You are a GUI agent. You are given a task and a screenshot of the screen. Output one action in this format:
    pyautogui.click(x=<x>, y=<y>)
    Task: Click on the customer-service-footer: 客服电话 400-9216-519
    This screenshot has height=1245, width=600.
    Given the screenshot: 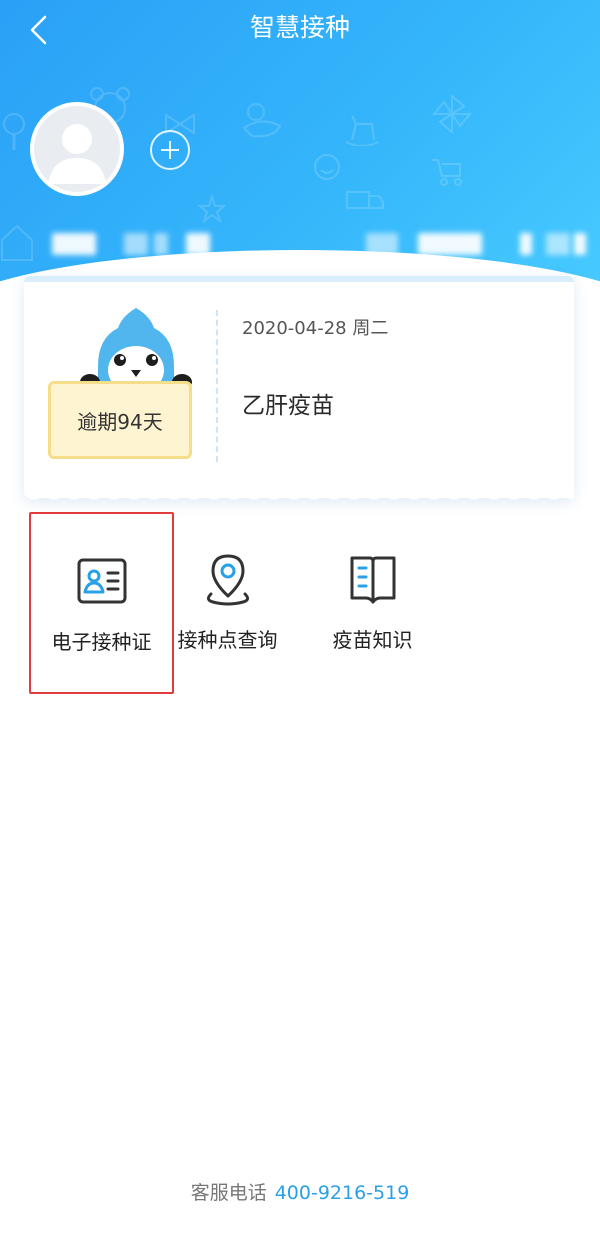 What is the action you would take?
    pyautogui.click(x=300, y=1191)
    